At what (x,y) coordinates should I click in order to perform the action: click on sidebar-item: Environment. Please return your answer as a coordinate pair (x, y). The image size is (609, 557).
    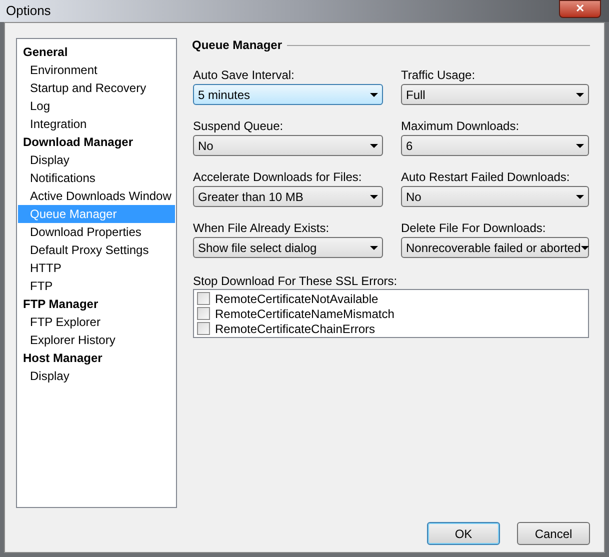
    Looking at the image, I should click on (96, 70).